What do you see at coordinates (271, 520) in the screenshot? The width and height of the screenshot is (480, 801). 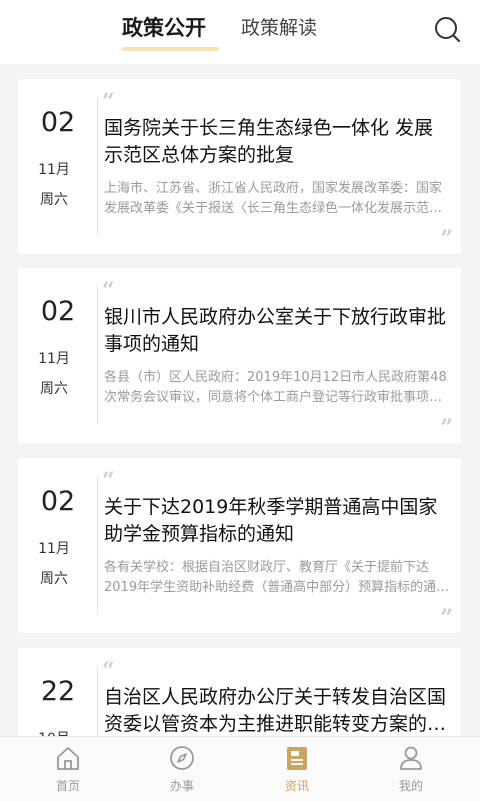 I see `article-title: 关于下达2019年秋季学期普通高中国家助学金预算指标的通知` at bounding box center [271, 520].